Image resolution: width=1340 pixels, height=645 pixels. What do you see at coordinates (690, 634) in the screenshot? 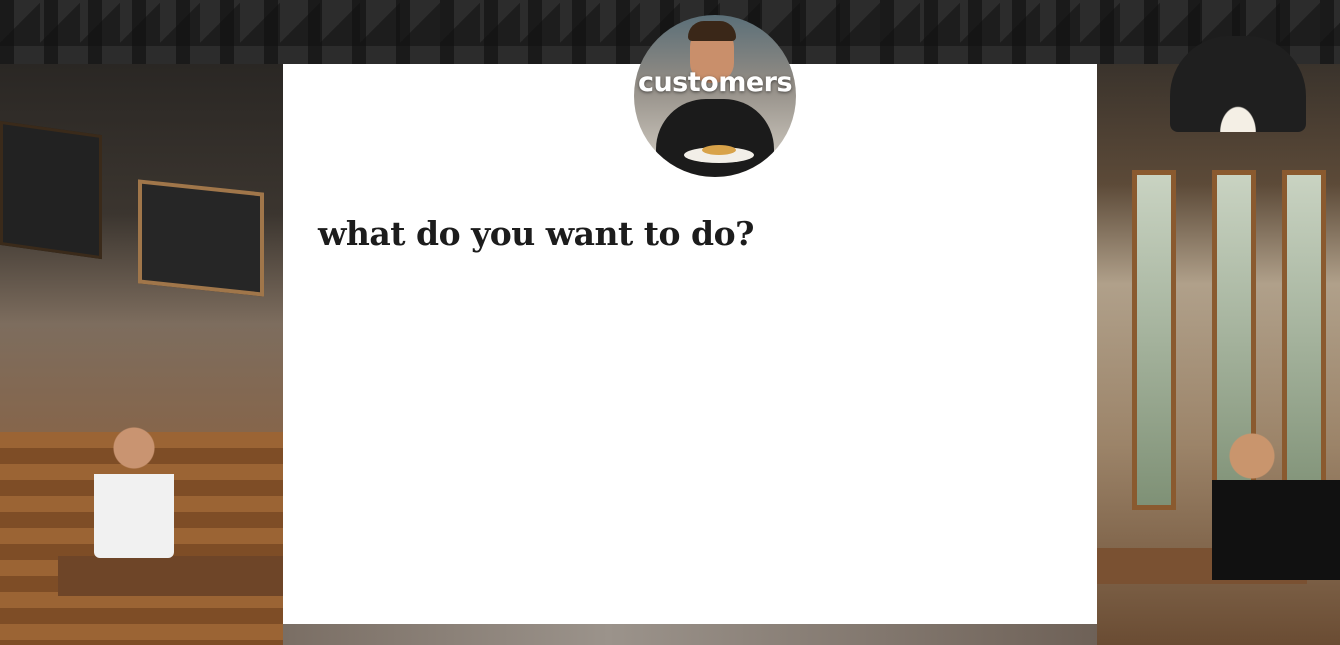
I see `floor` at bounding box center [690, 634].